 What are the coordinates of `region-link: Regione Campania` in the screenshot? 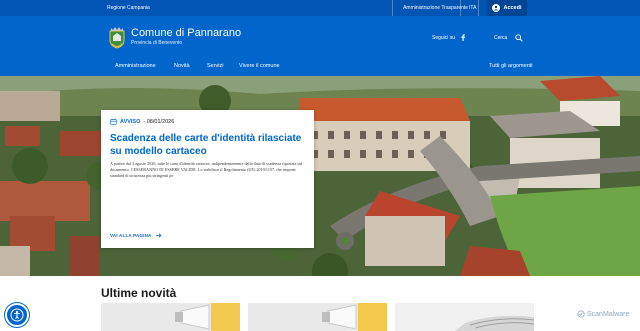 It's located at (128, 8).